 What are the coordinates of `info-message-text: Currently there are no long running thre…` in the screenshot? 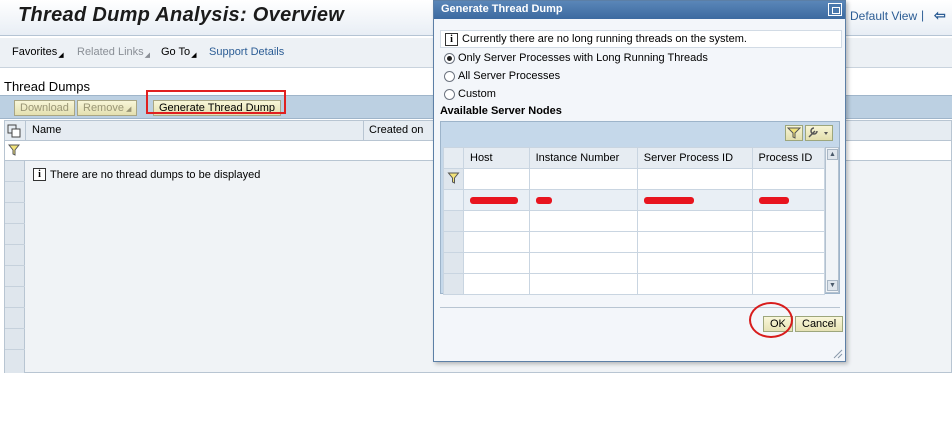 It's located at (604, 39).